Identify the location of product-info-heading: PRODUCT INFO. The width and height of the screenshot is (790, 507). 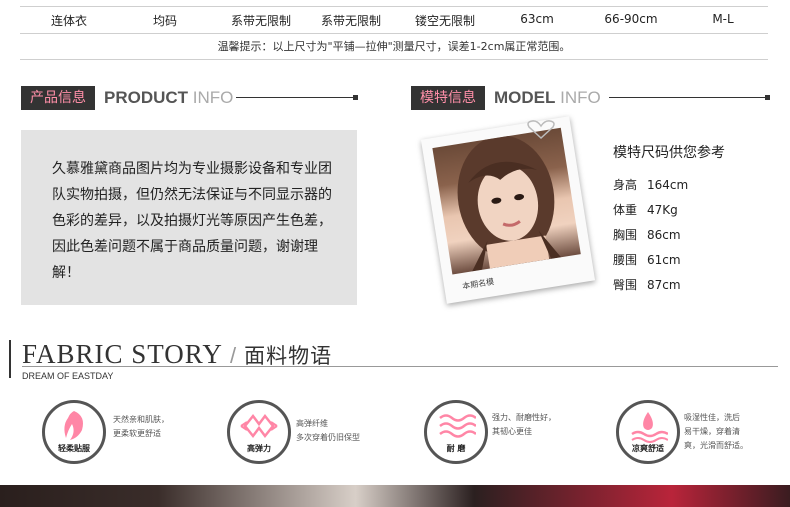
(168, 98).